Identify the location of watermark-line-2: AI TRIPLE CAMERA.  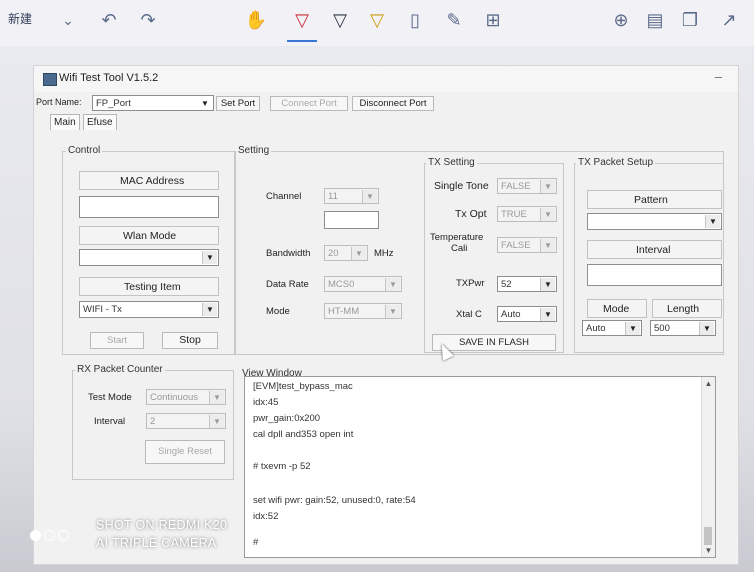
(156, 543).